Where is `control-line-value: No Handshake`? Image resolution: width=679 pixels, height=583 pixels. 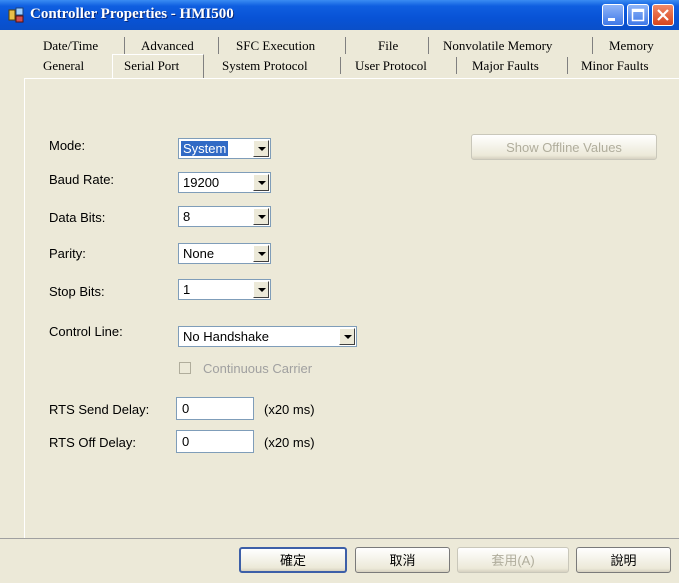
control-line-value: No Handshake is located at coordinates (226, 336).